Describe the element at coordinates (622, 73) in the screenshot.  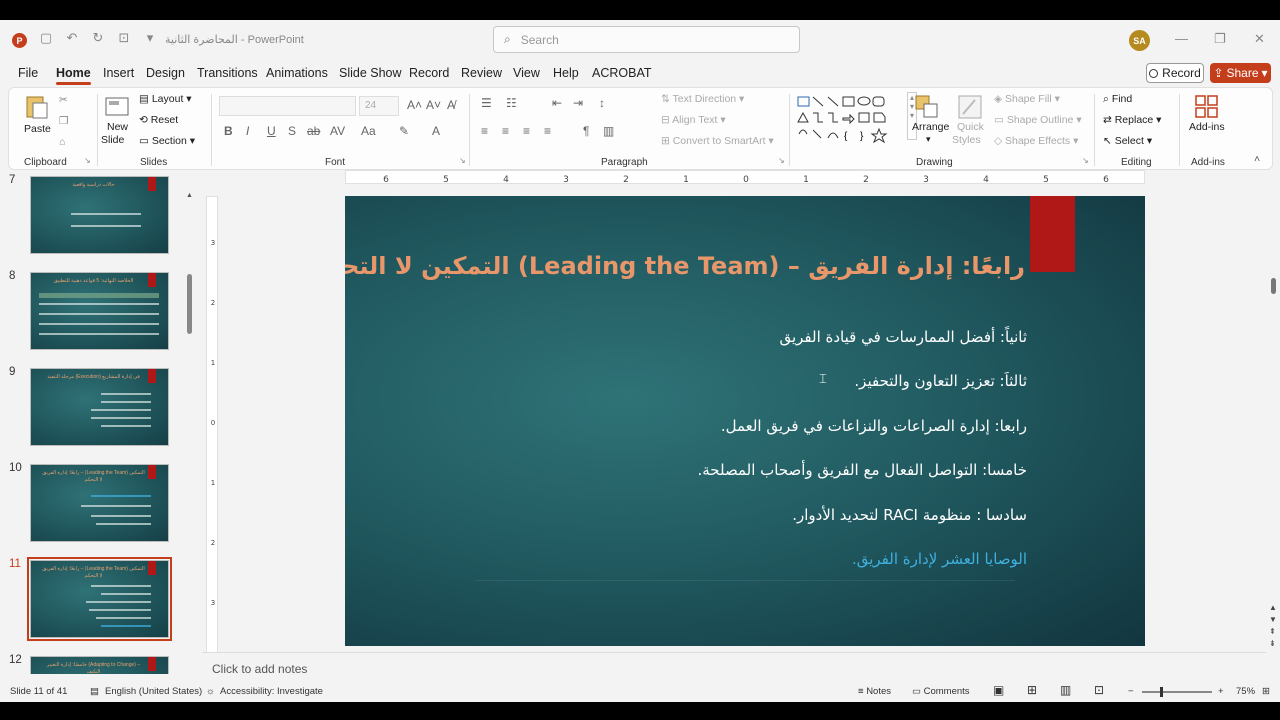
I see `tab-acrobat: ACROBAT` at that location.